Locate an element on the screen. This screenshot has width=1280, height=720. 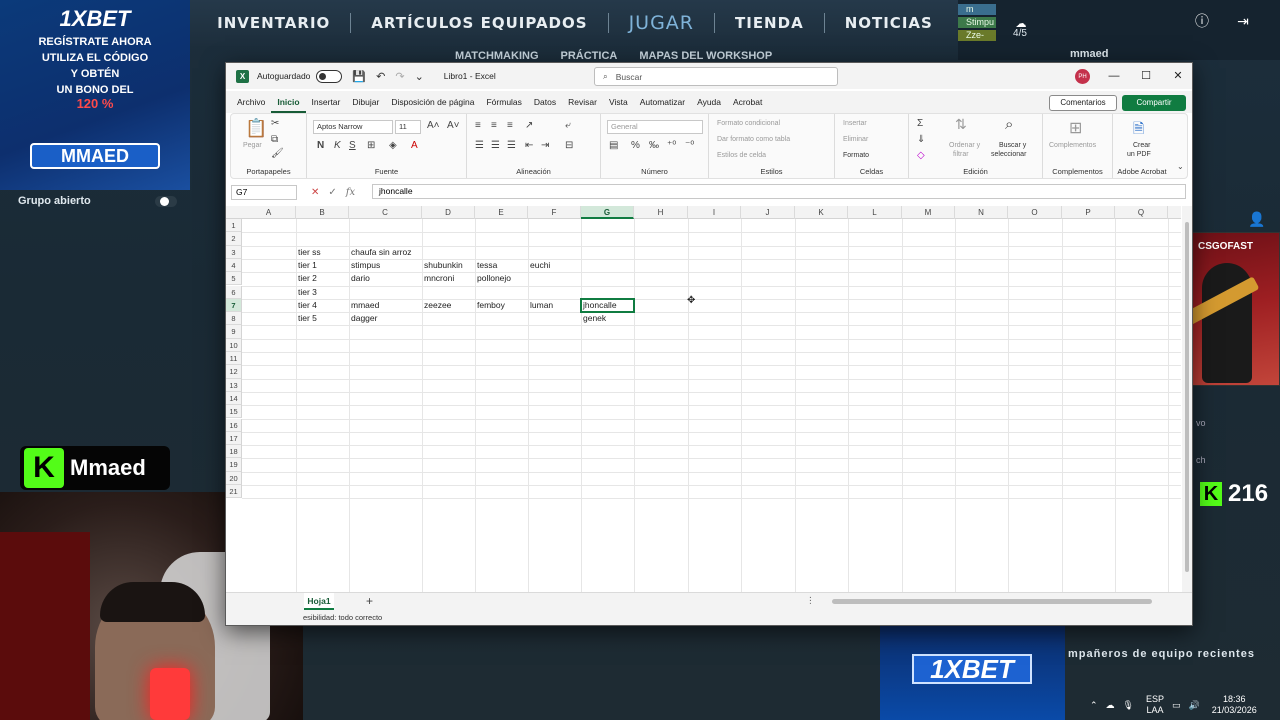
sort-filter-label: filtrar is located at coordinates (961, 154).